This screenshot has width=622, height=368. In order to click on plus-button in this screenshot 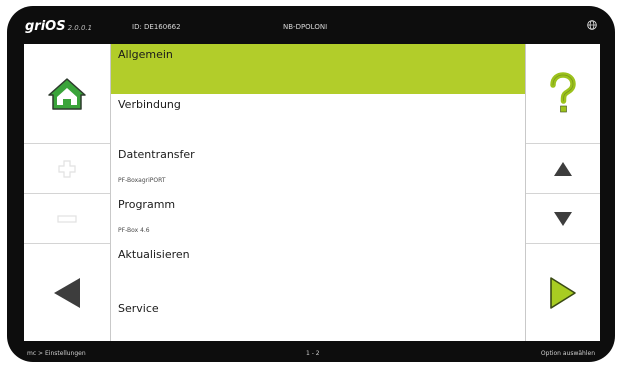, I will do `click(67, 169)`.